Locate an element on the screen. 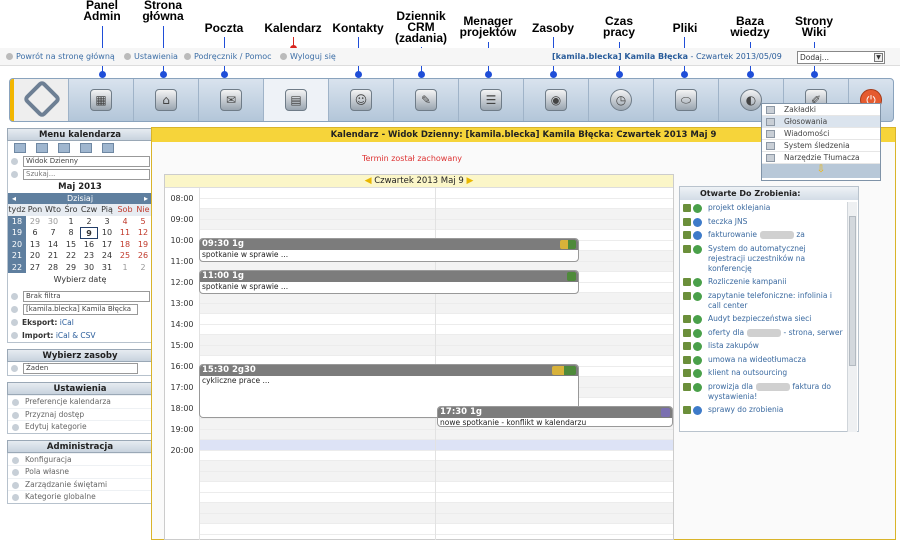 Image resolution: width=900 pixels, height=552 pixels. view-select: Widok Dzienny is located at coordinates (86, 161).